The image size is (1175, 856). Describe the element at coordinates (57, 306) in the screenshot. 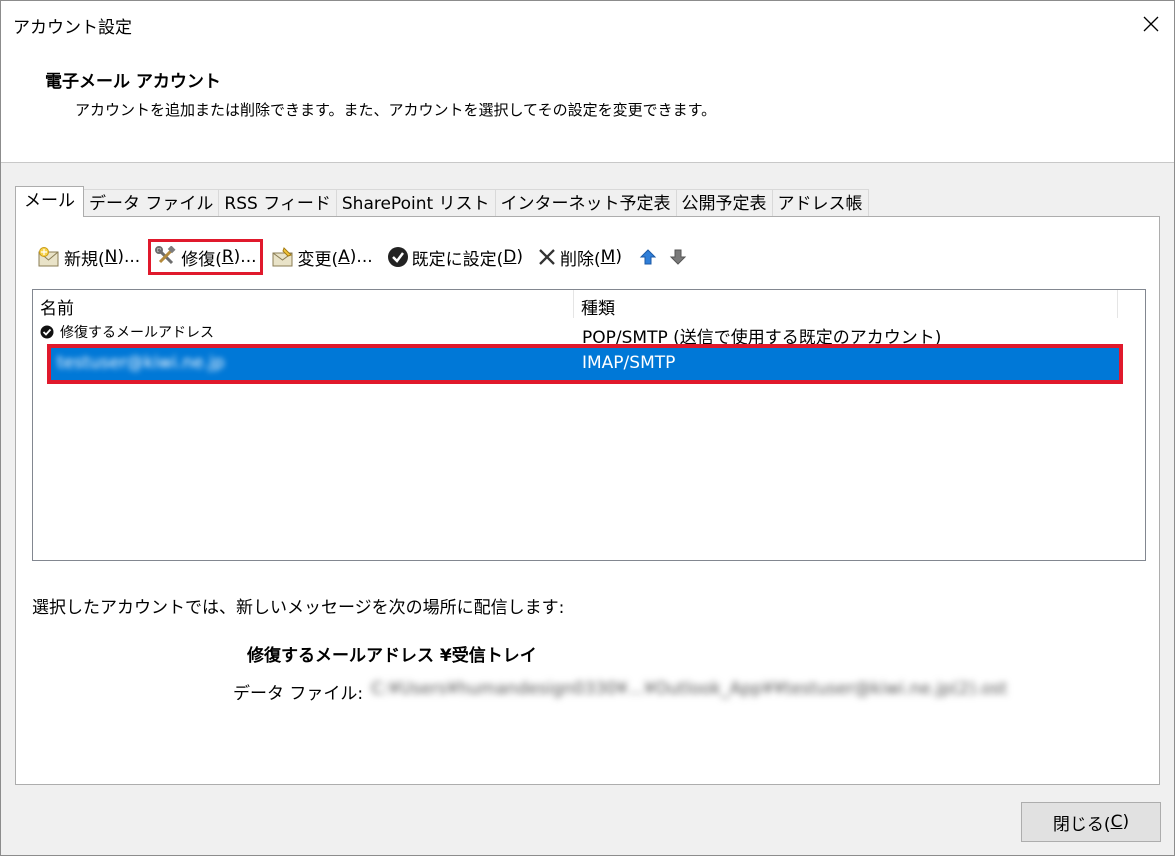

I see `column-header-name: 名前` at that location.